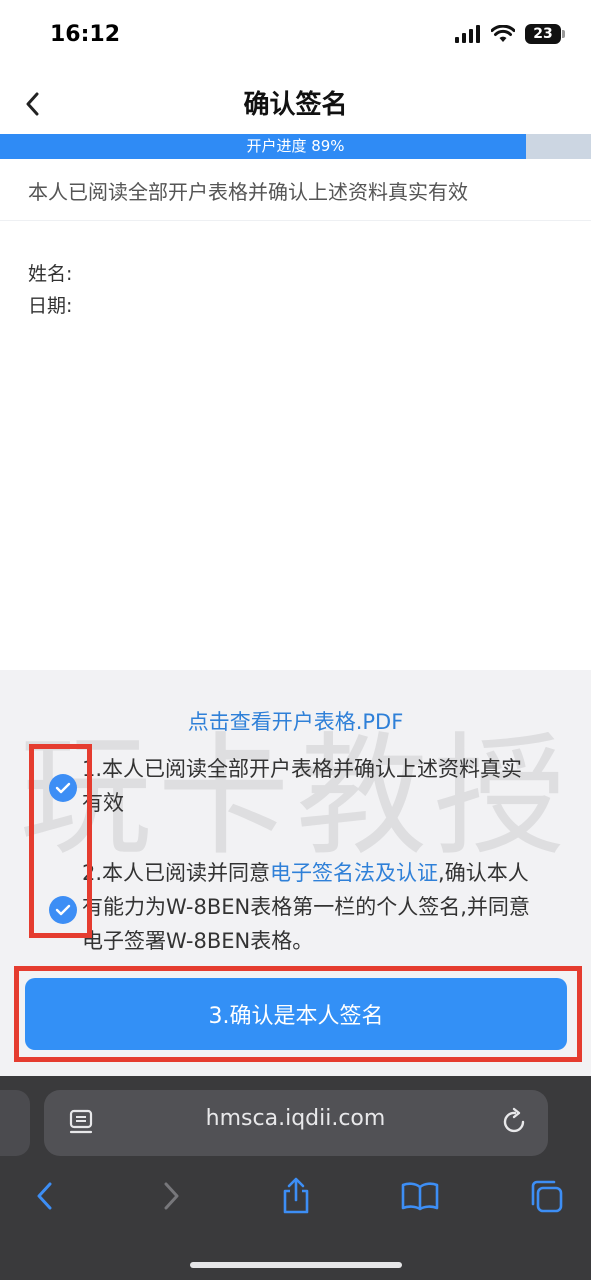 This screenshot has height=1280, width=591. Describe the element at coordinates (298, 1014) in the screenshot. I see `highlight-box-button` at that location.